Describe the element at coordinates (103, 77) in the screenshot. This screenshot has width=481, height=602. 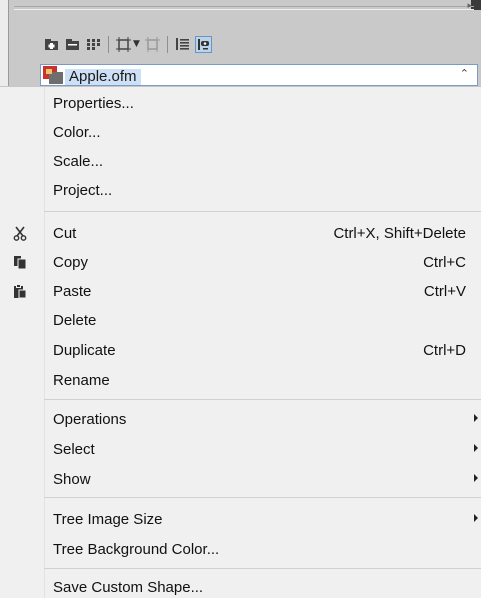
I see `tree-item-label: Apple.ofm` at that location.